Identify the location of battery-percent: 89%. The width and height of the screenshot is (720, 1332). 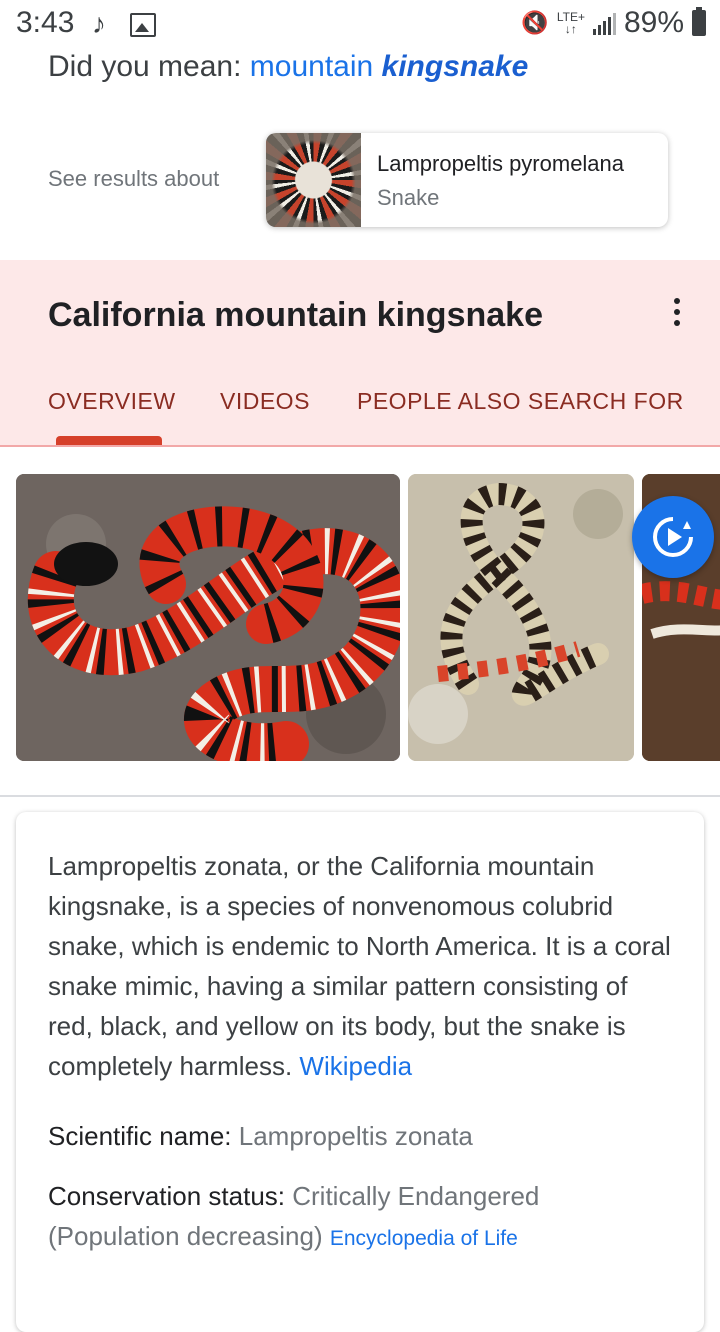
(653, 22).